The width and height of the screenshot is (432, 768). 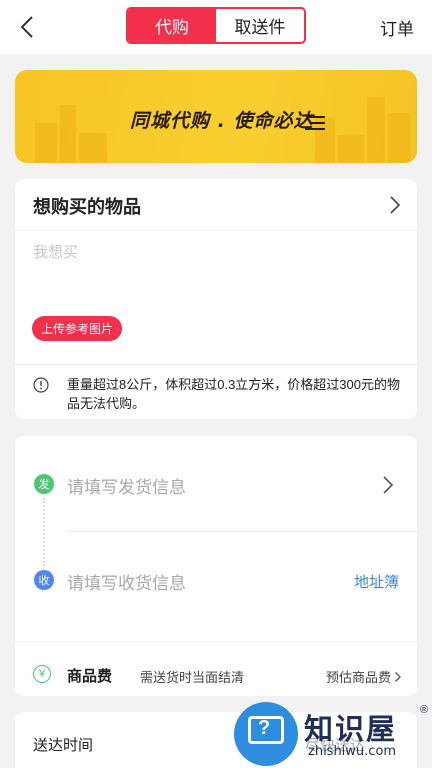 What do you see at coordinates (376, 581) in the screenshot?
I see `address-book-link: 地址簿` at bounding box center [376, 581].